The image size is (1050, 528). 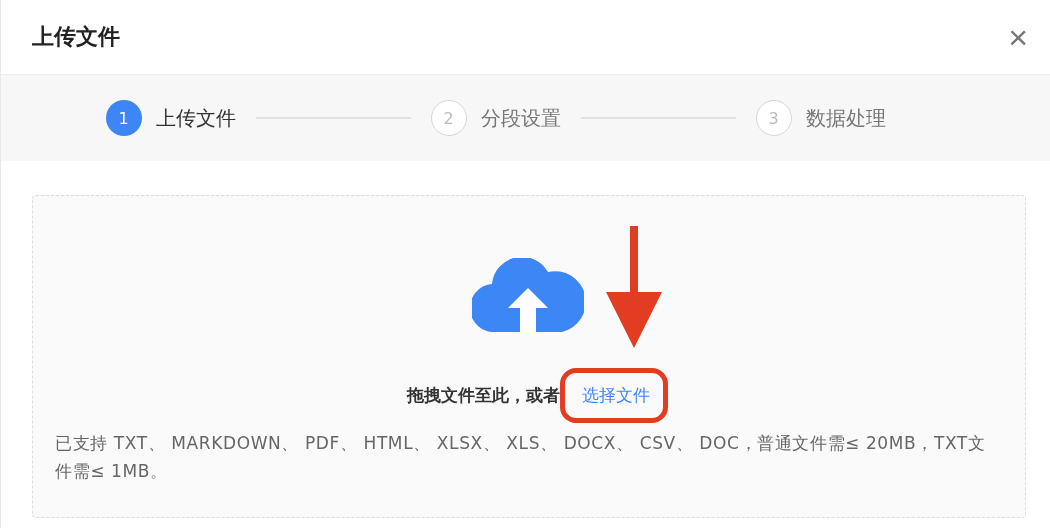 I want to click on supported-formats-note: 已支持 TXT、 MARKDOWN、 PDF、 HTML、 XLSX、 XLS、 DOCX、 CSV、 DOC，普通文件需≤ 20MB，TXT文件需≤ 1MB。, so click(x=521, y=457).